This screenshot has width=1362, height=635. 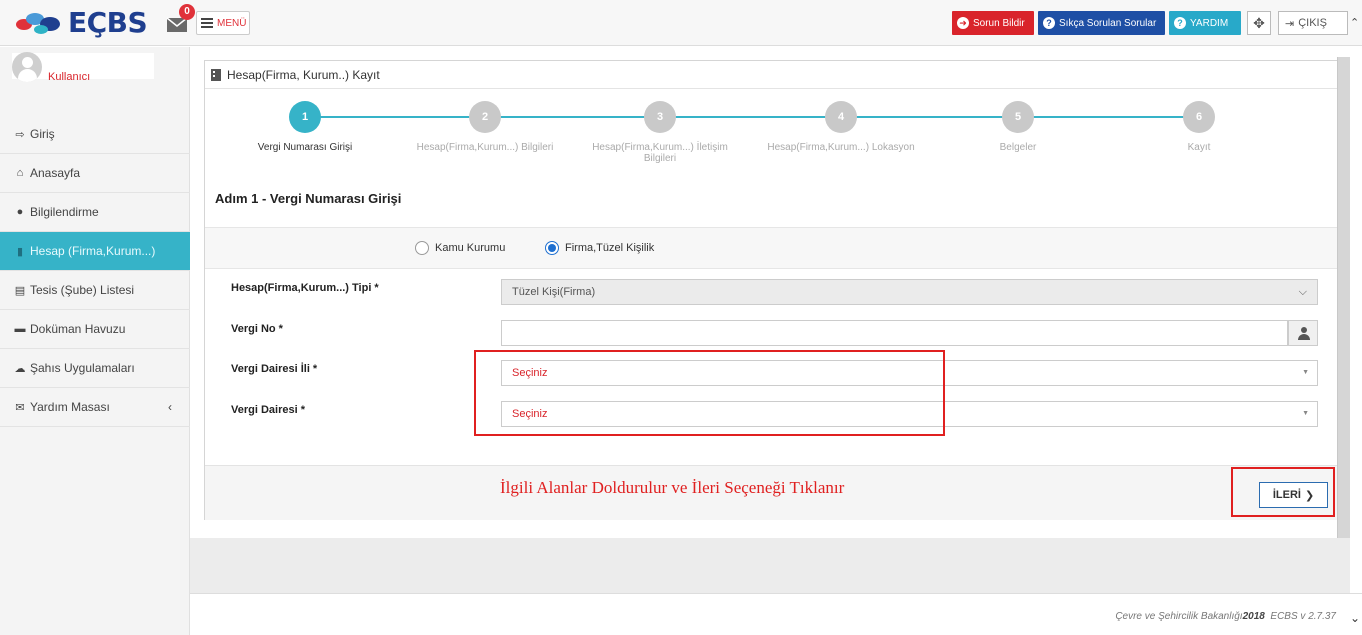 I want to click on step-label: Vergi Numarası Girişi, so click(x=305, y=147).